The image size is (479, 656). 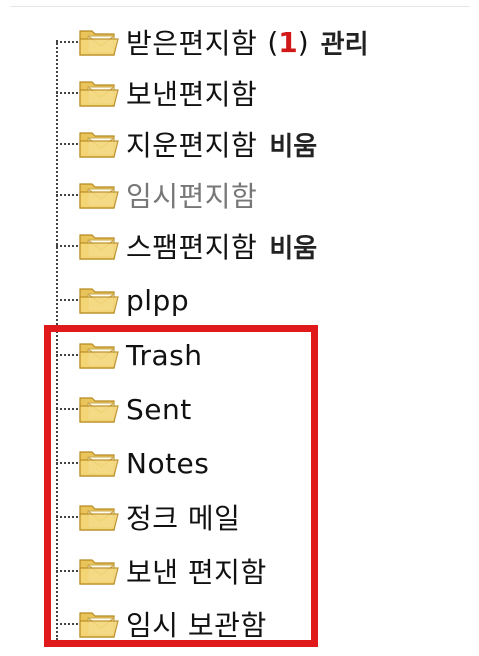 I want to click on folder-label: 보낸편지함, so click(x=192, y=94).